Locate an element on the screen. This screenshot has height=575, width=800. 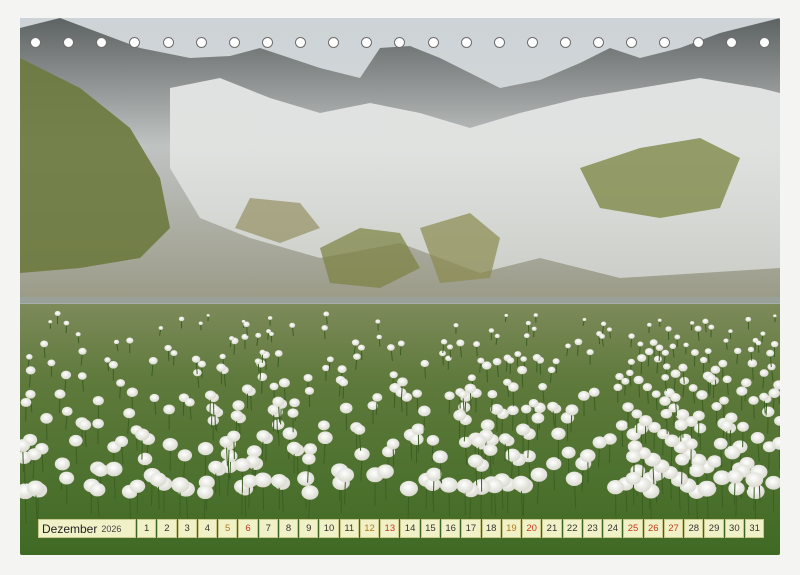
day-cell: 22 is located at coordinates (572, 528).